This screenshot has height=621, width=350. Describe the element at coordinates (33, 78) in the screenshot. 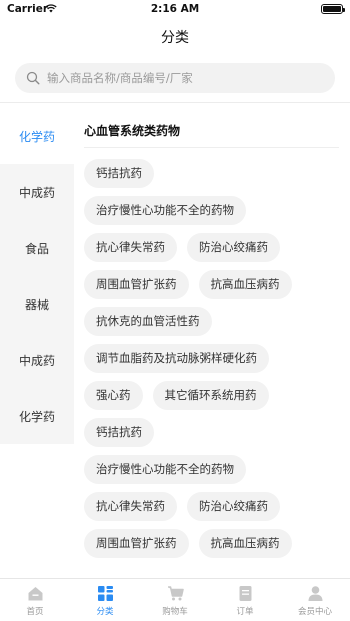

I see `search-icon` at that location.